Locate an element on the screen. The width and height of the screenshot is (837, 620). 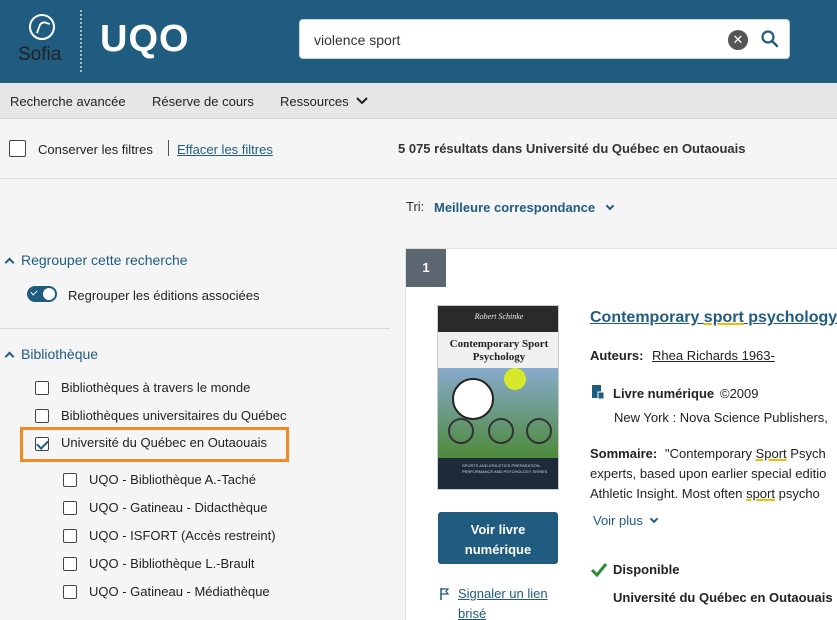
title-keyword-highlight: sport is located at coordinates (723, 317).